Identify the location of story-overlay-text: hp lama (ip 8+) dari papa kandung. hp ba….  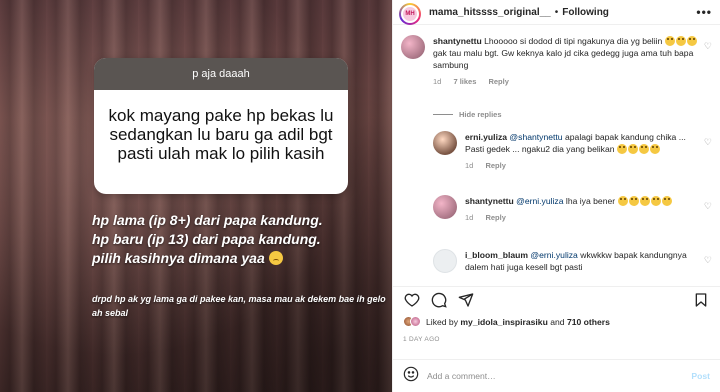
(240, 239).